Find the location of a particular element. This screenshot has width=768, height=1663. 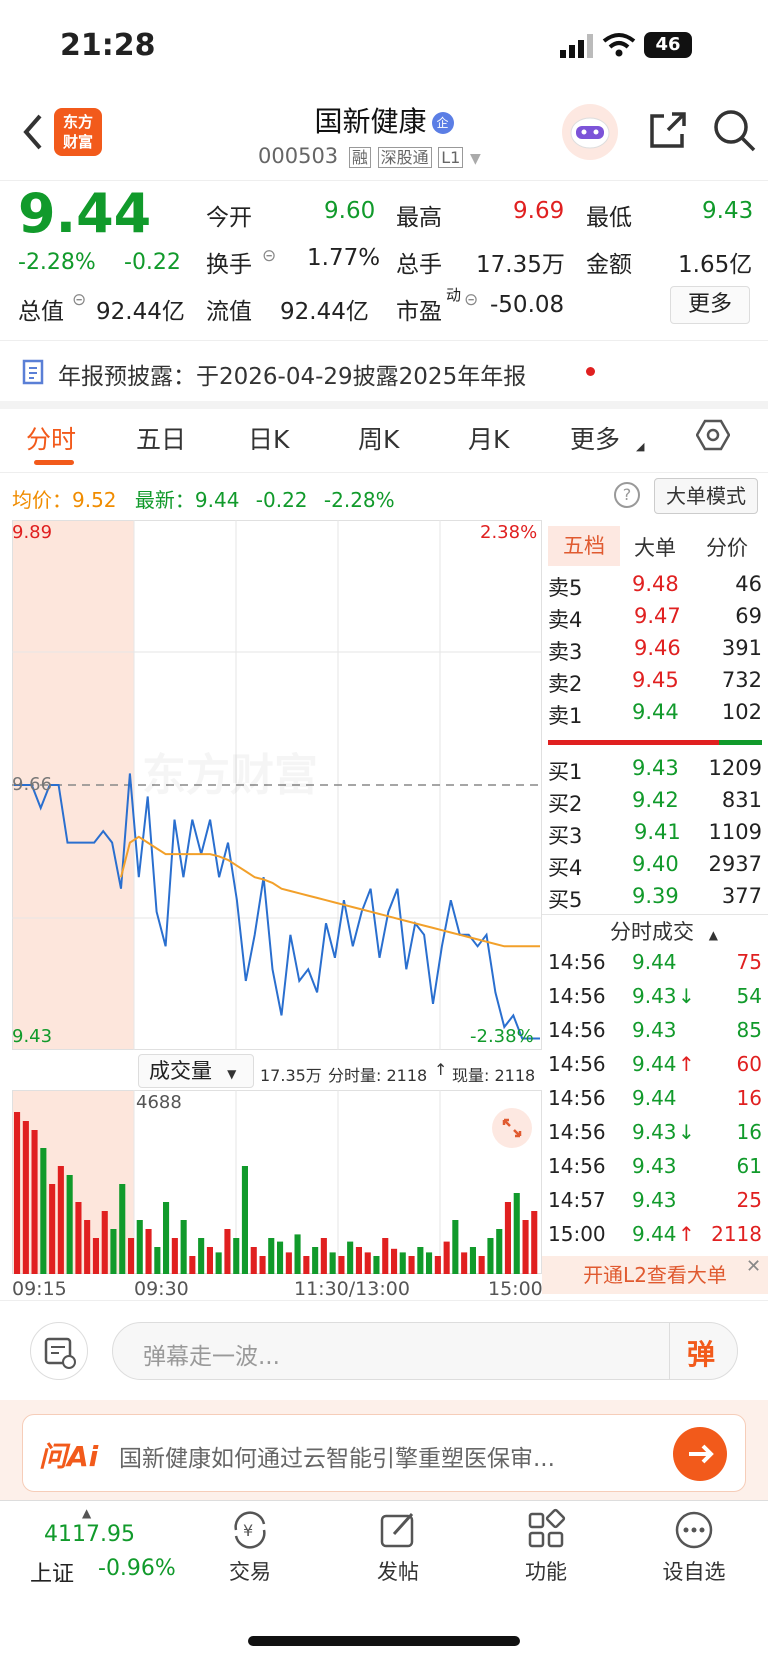

caret-down-icon: ▼ is located at coordinates (232, 1074).